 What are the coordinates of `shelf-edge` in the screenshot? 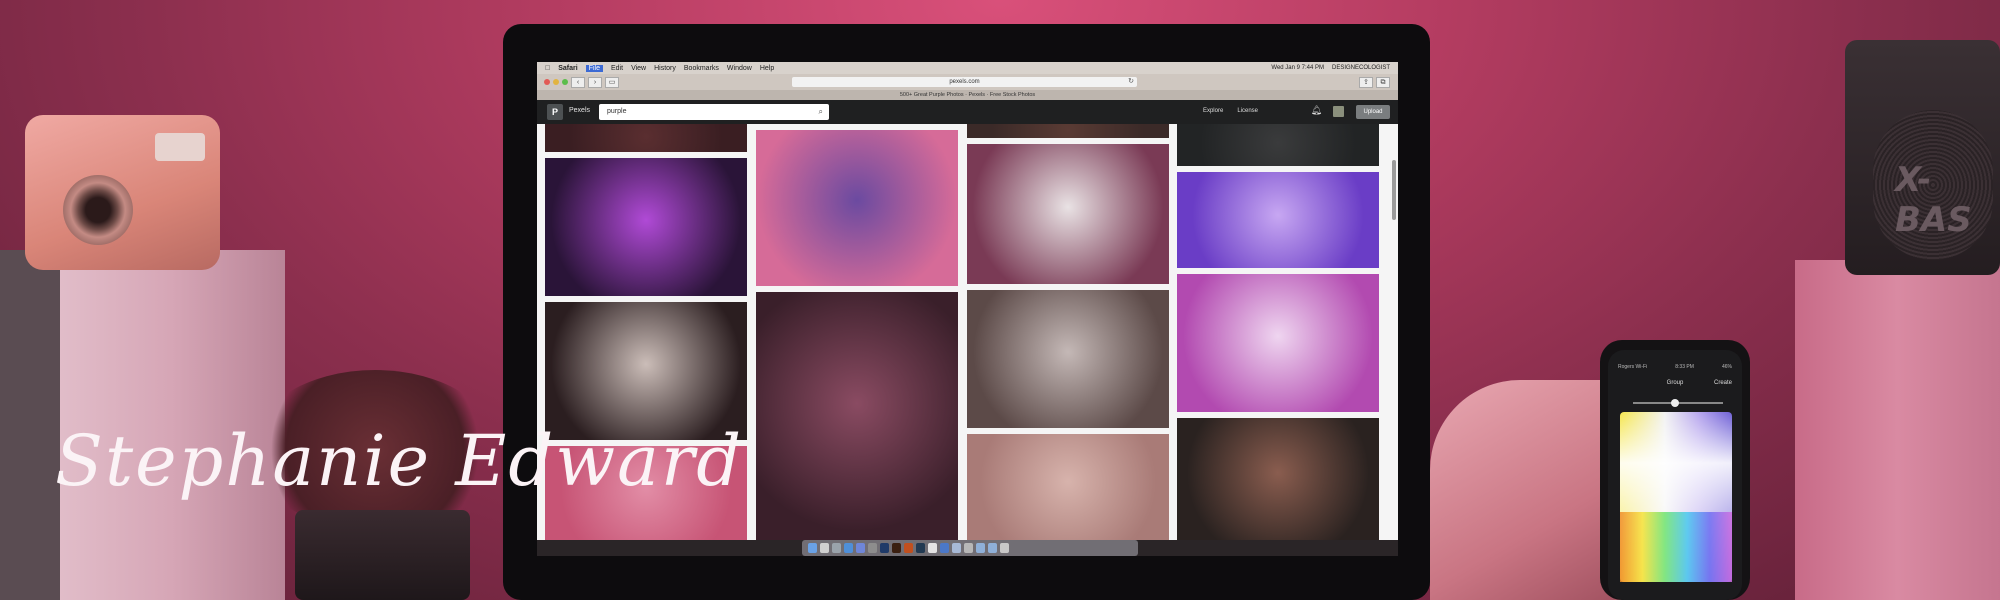 It's located at (30, 425).